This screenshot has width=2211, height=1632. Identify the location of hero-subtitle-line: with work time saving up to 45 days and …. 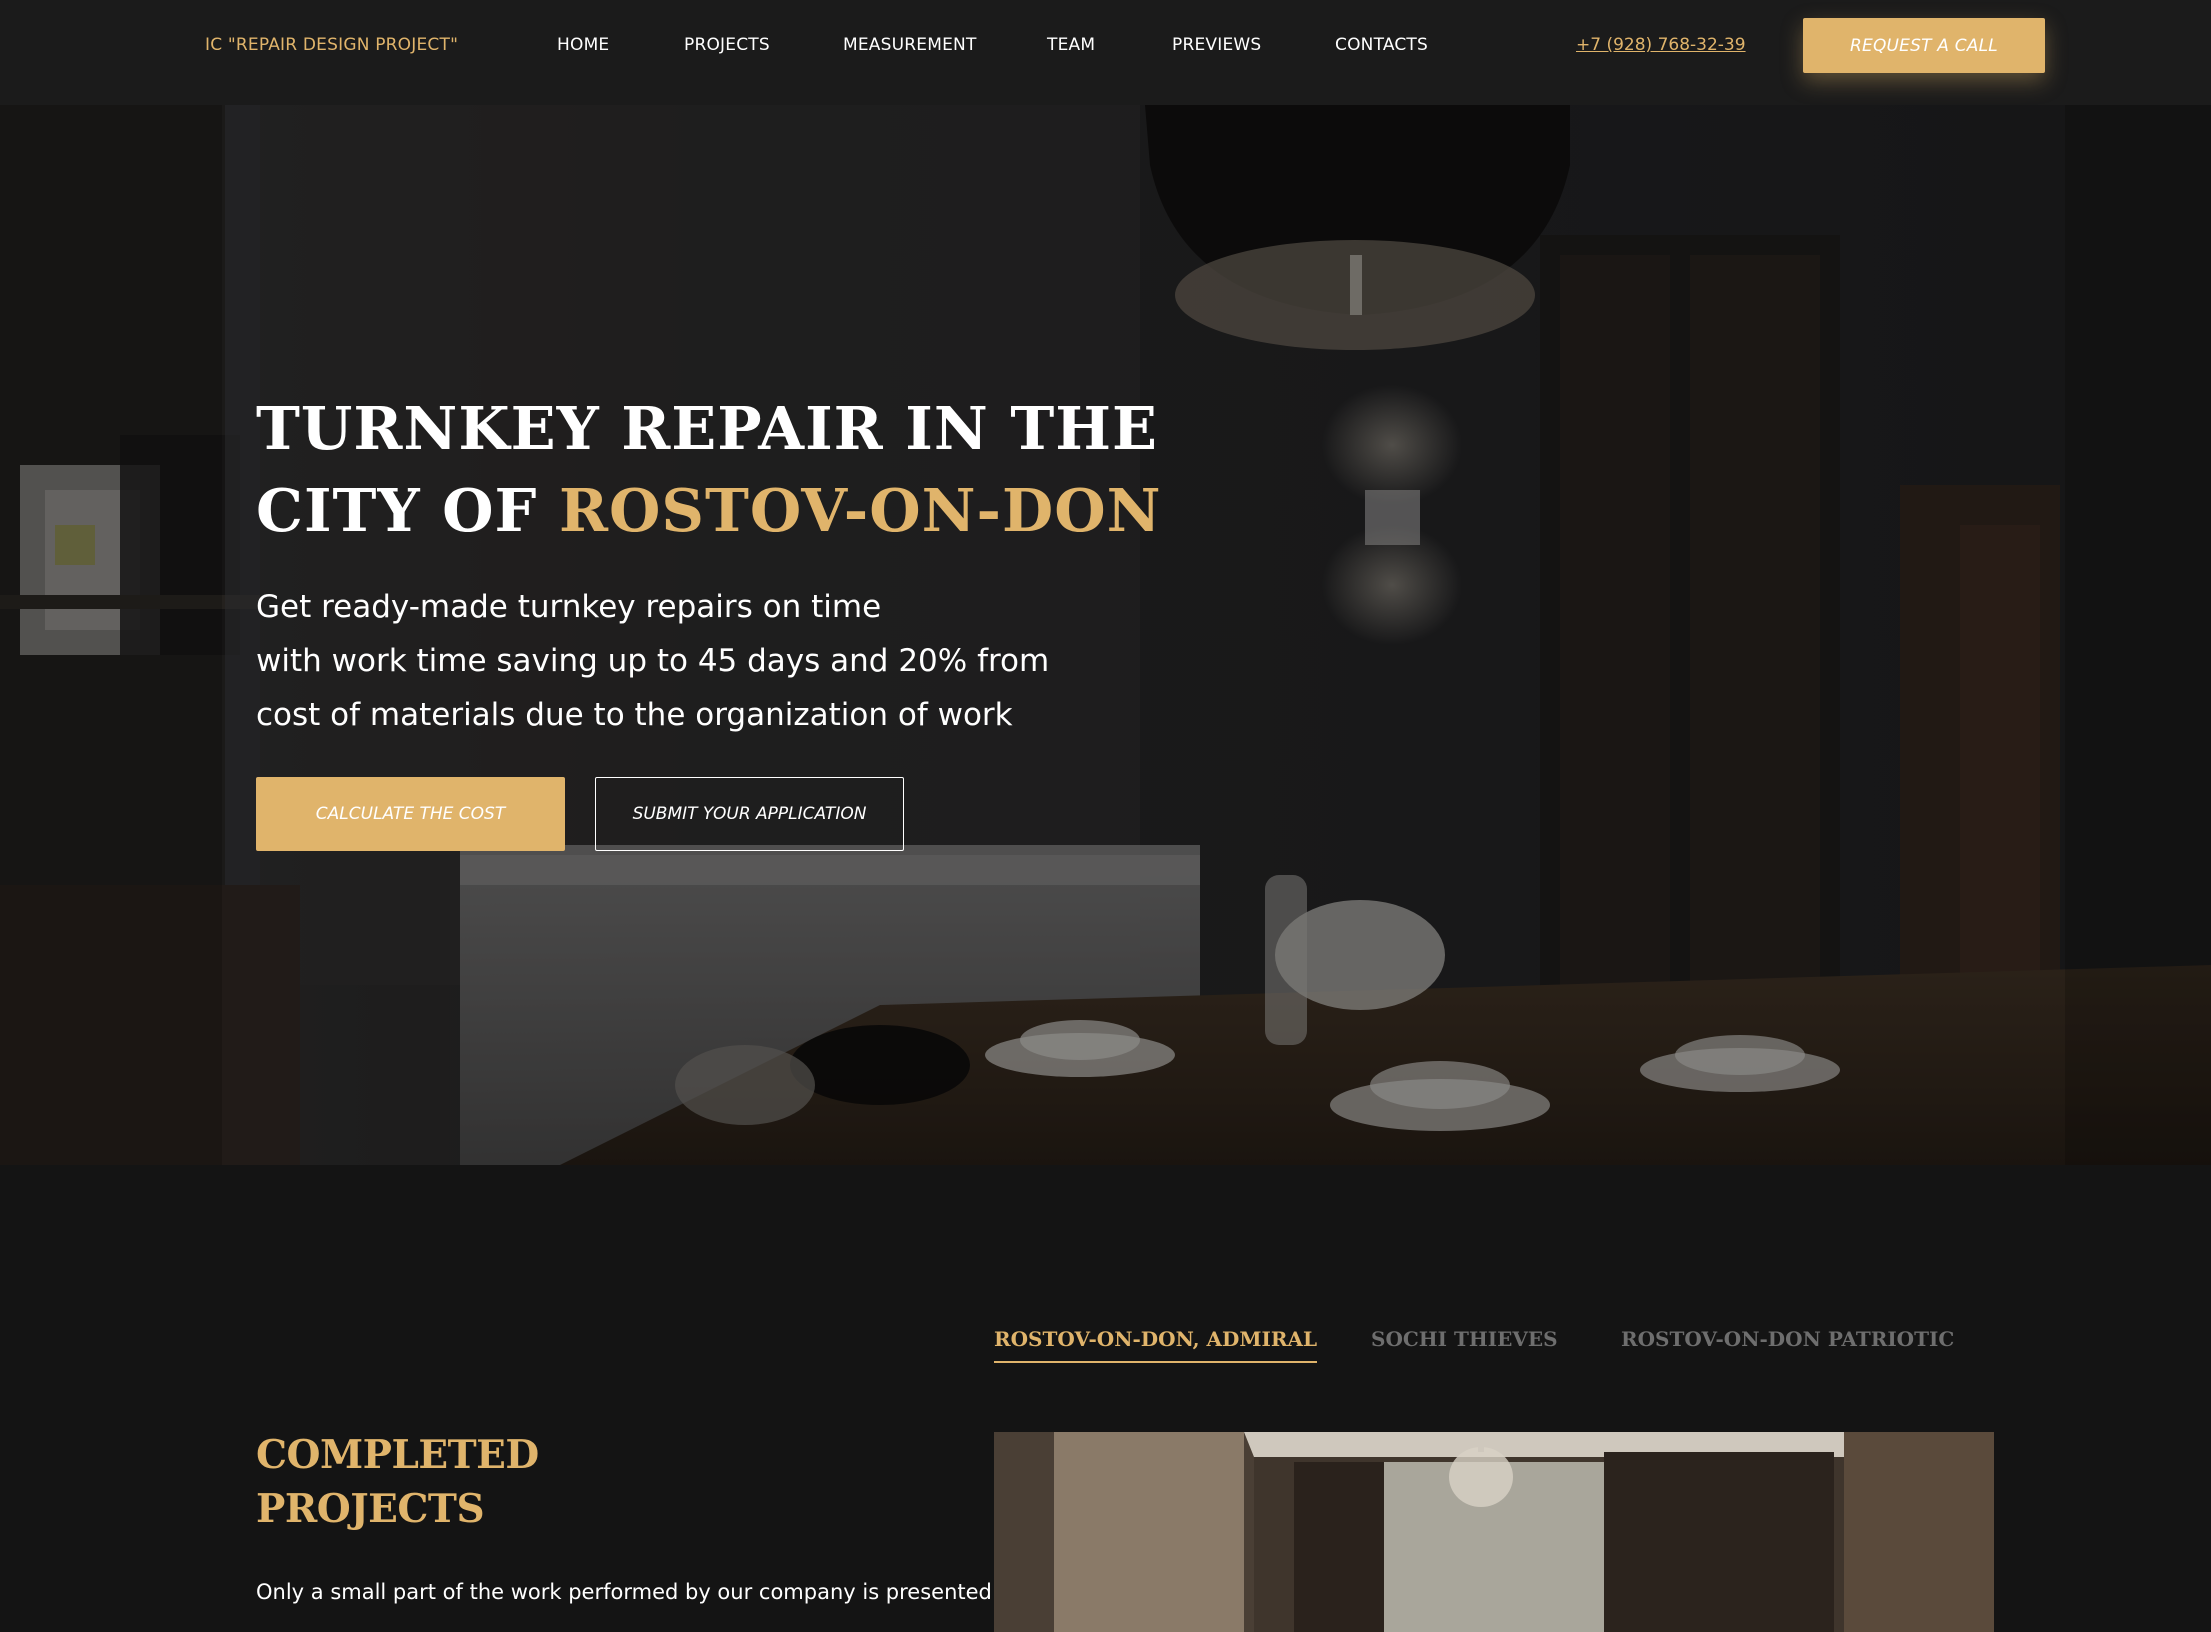
(653, 661).